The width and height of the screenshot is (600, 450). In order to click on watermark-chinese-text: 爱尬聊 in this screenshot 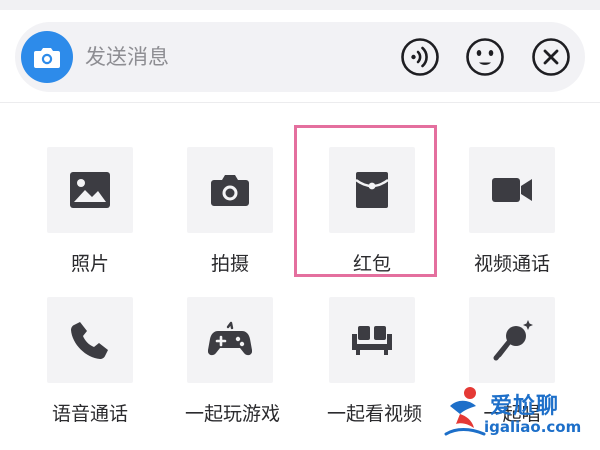, I will do `click(525, 406)`.